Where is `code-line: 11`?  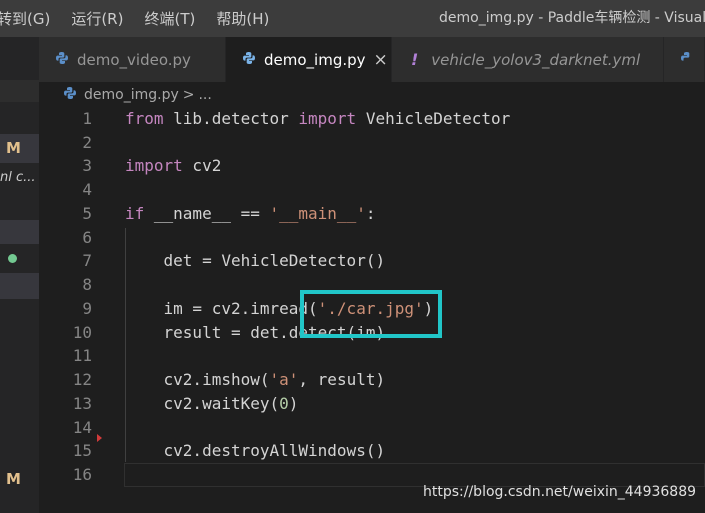
code-line: 11 is located at coordinates (372, 356).